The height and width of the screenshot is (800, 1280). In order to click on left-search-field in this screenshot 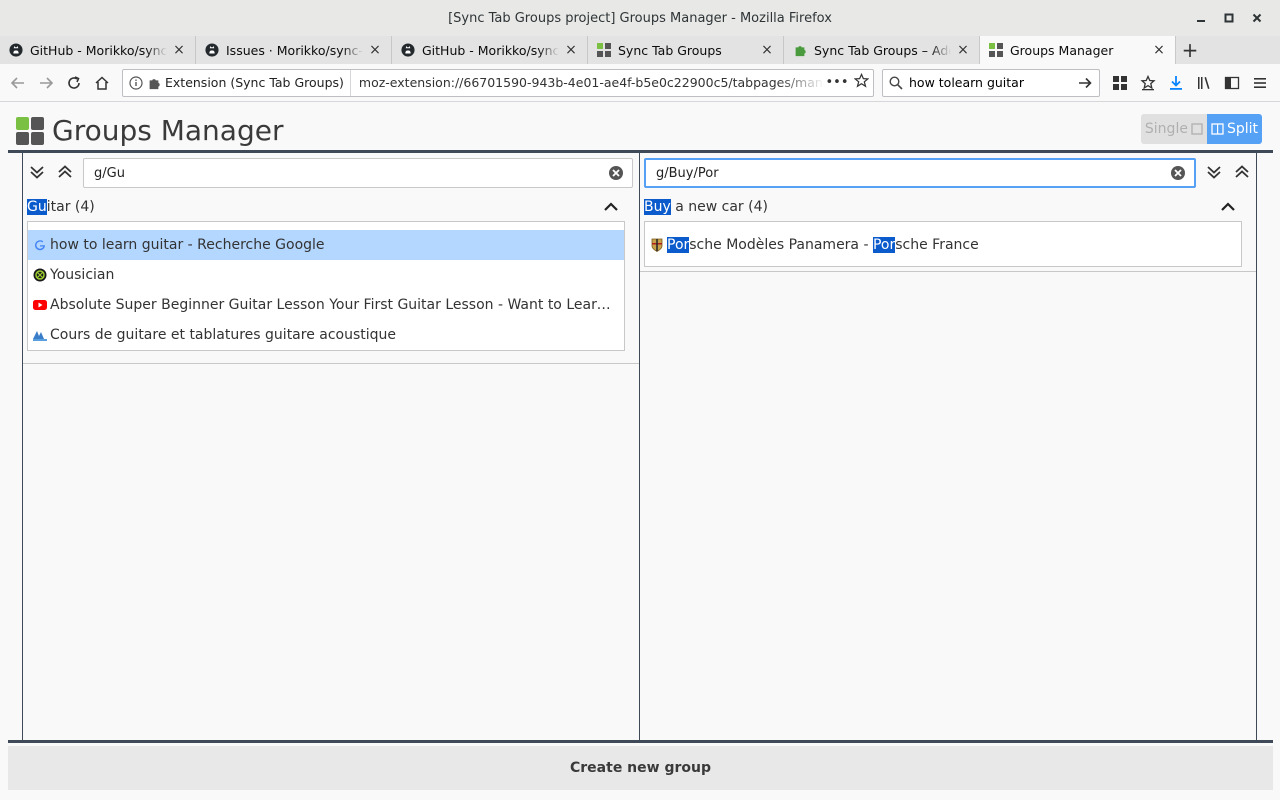, I will do `click(358, 173)`.